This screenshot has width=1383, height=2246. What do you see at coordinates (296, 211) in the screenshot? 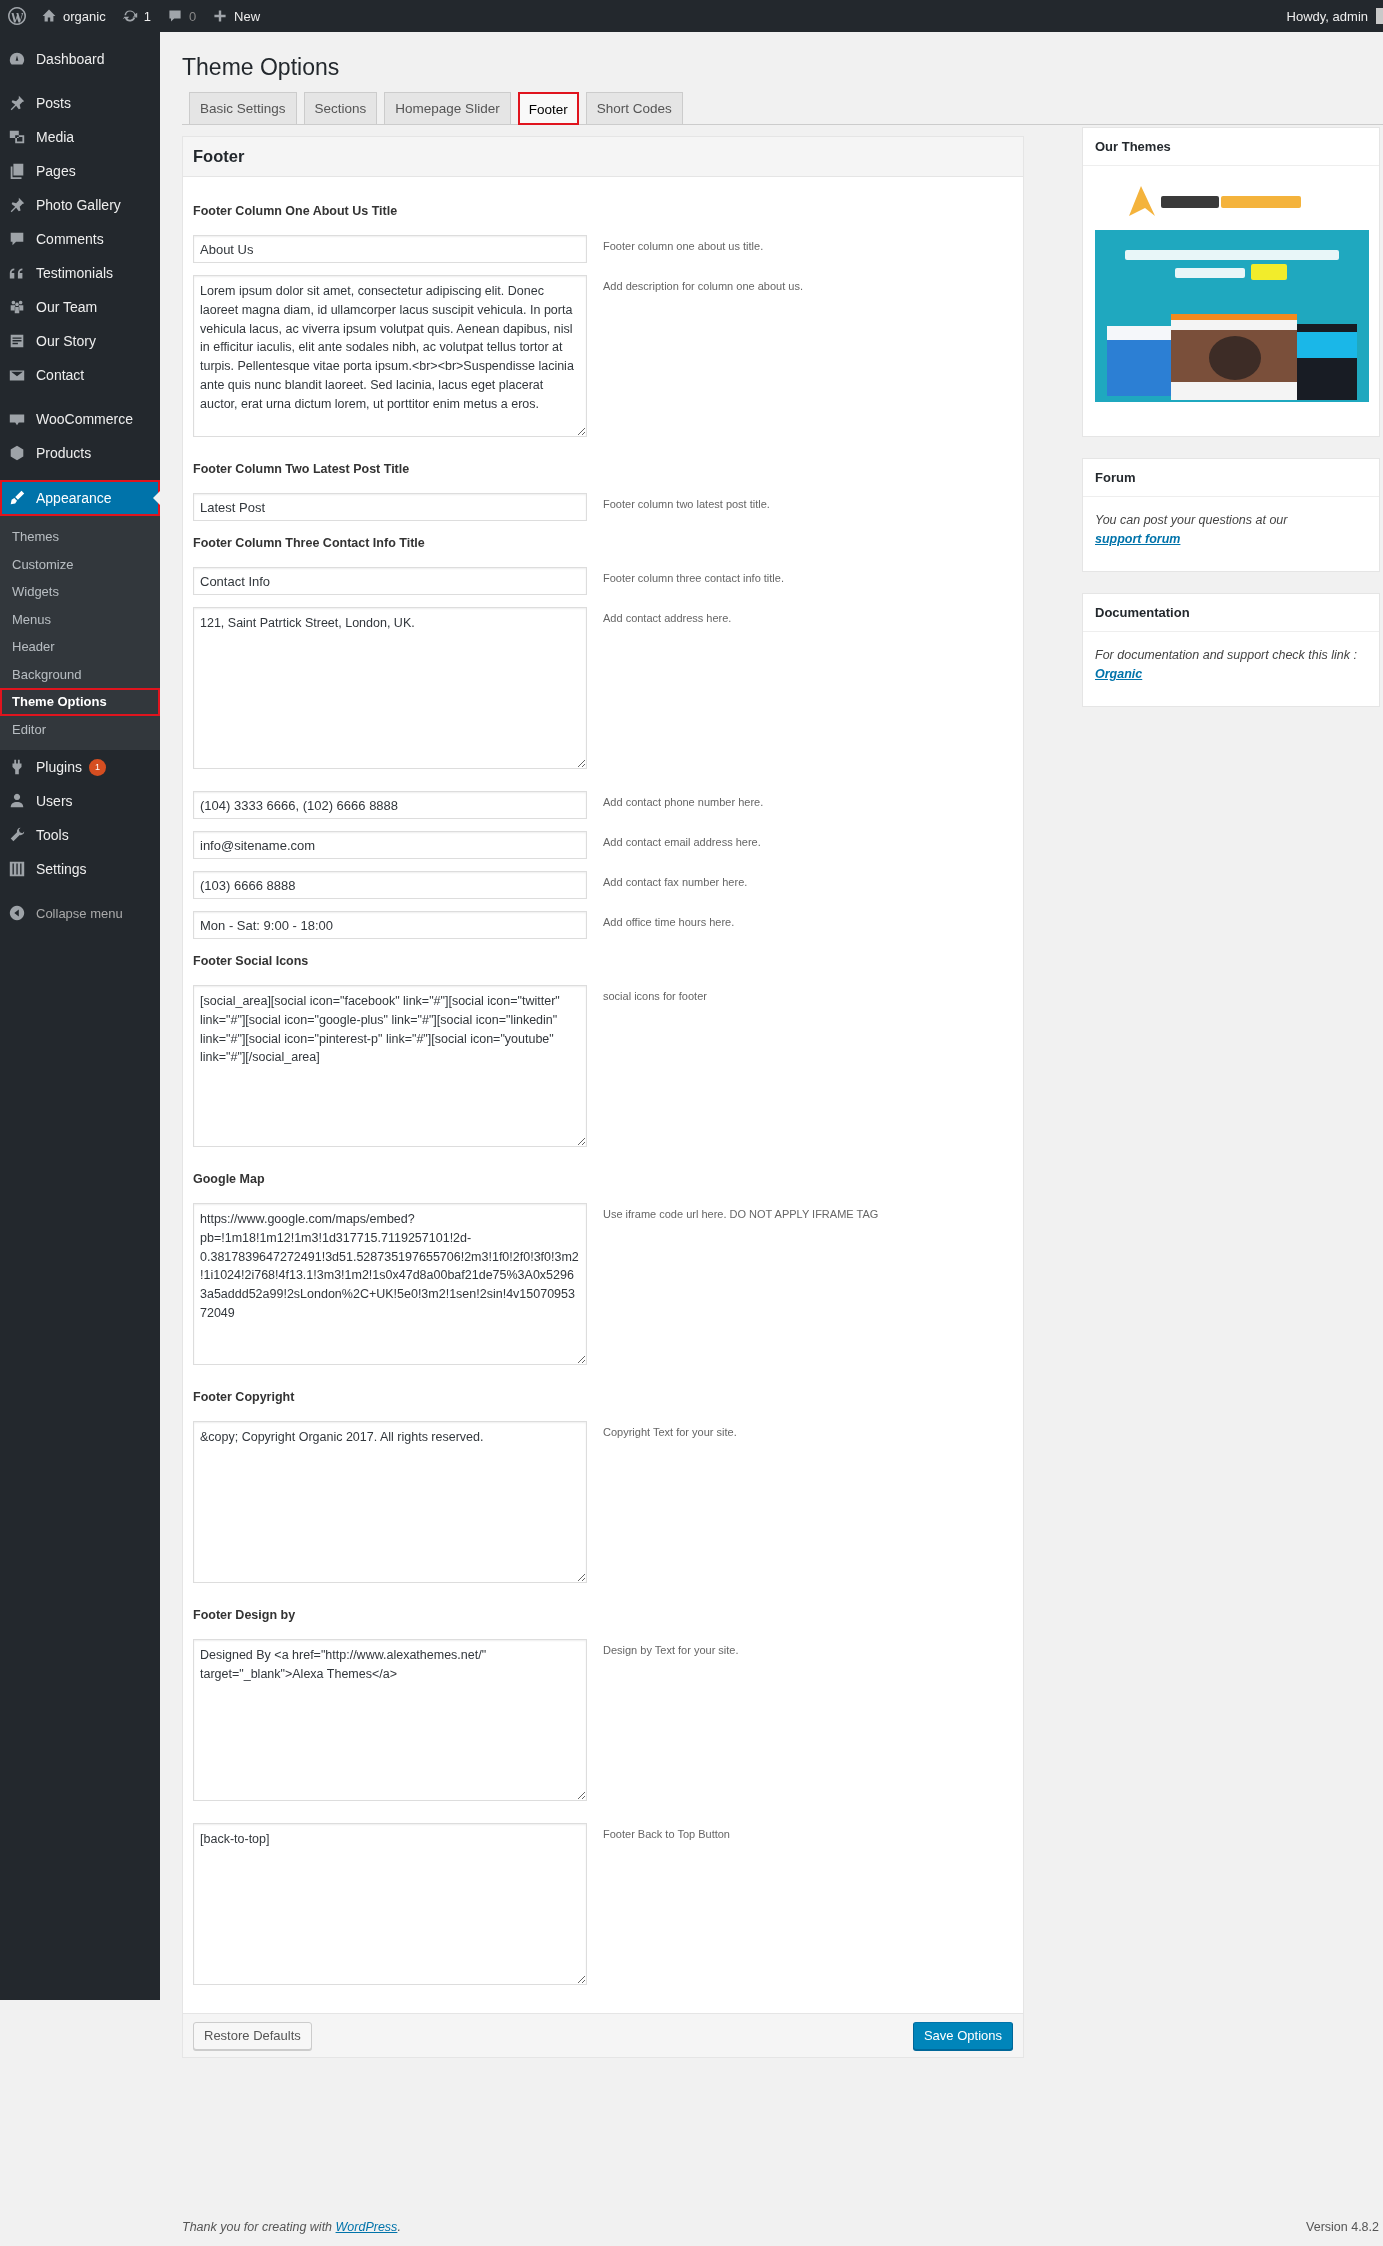
I see `field-label: Footer Column One About Us Title` at bounding box center [296, 211].